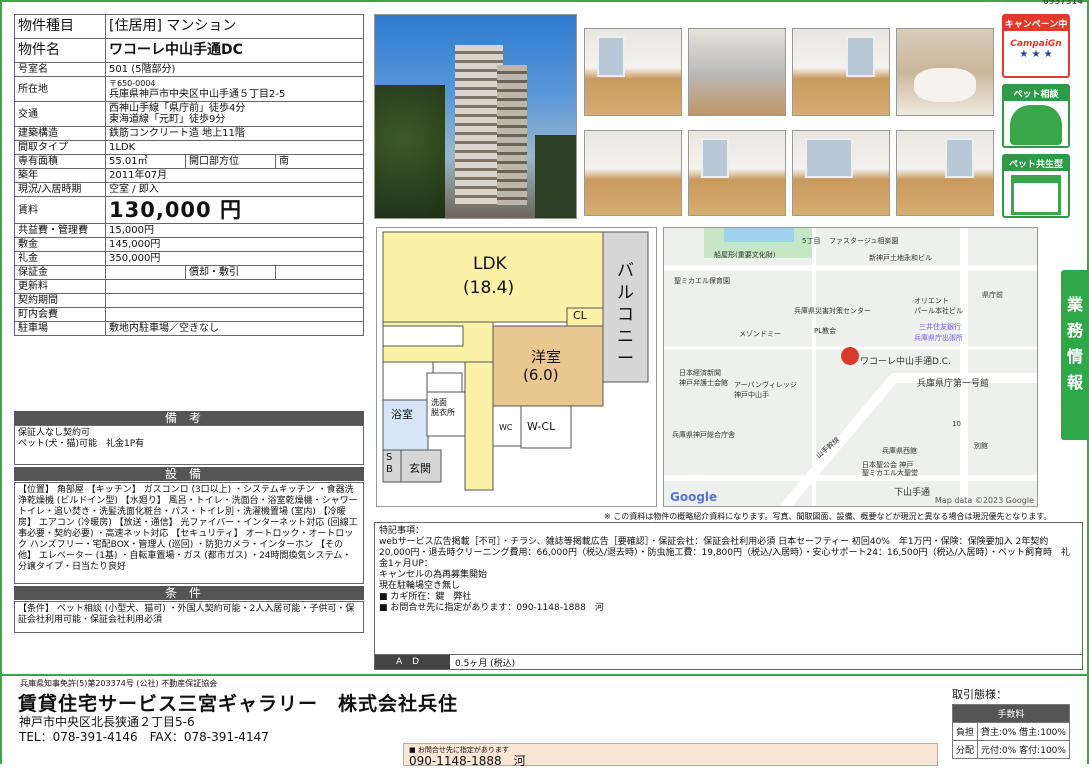  I want to click on spec-key: 号室名, so click(60, 69).